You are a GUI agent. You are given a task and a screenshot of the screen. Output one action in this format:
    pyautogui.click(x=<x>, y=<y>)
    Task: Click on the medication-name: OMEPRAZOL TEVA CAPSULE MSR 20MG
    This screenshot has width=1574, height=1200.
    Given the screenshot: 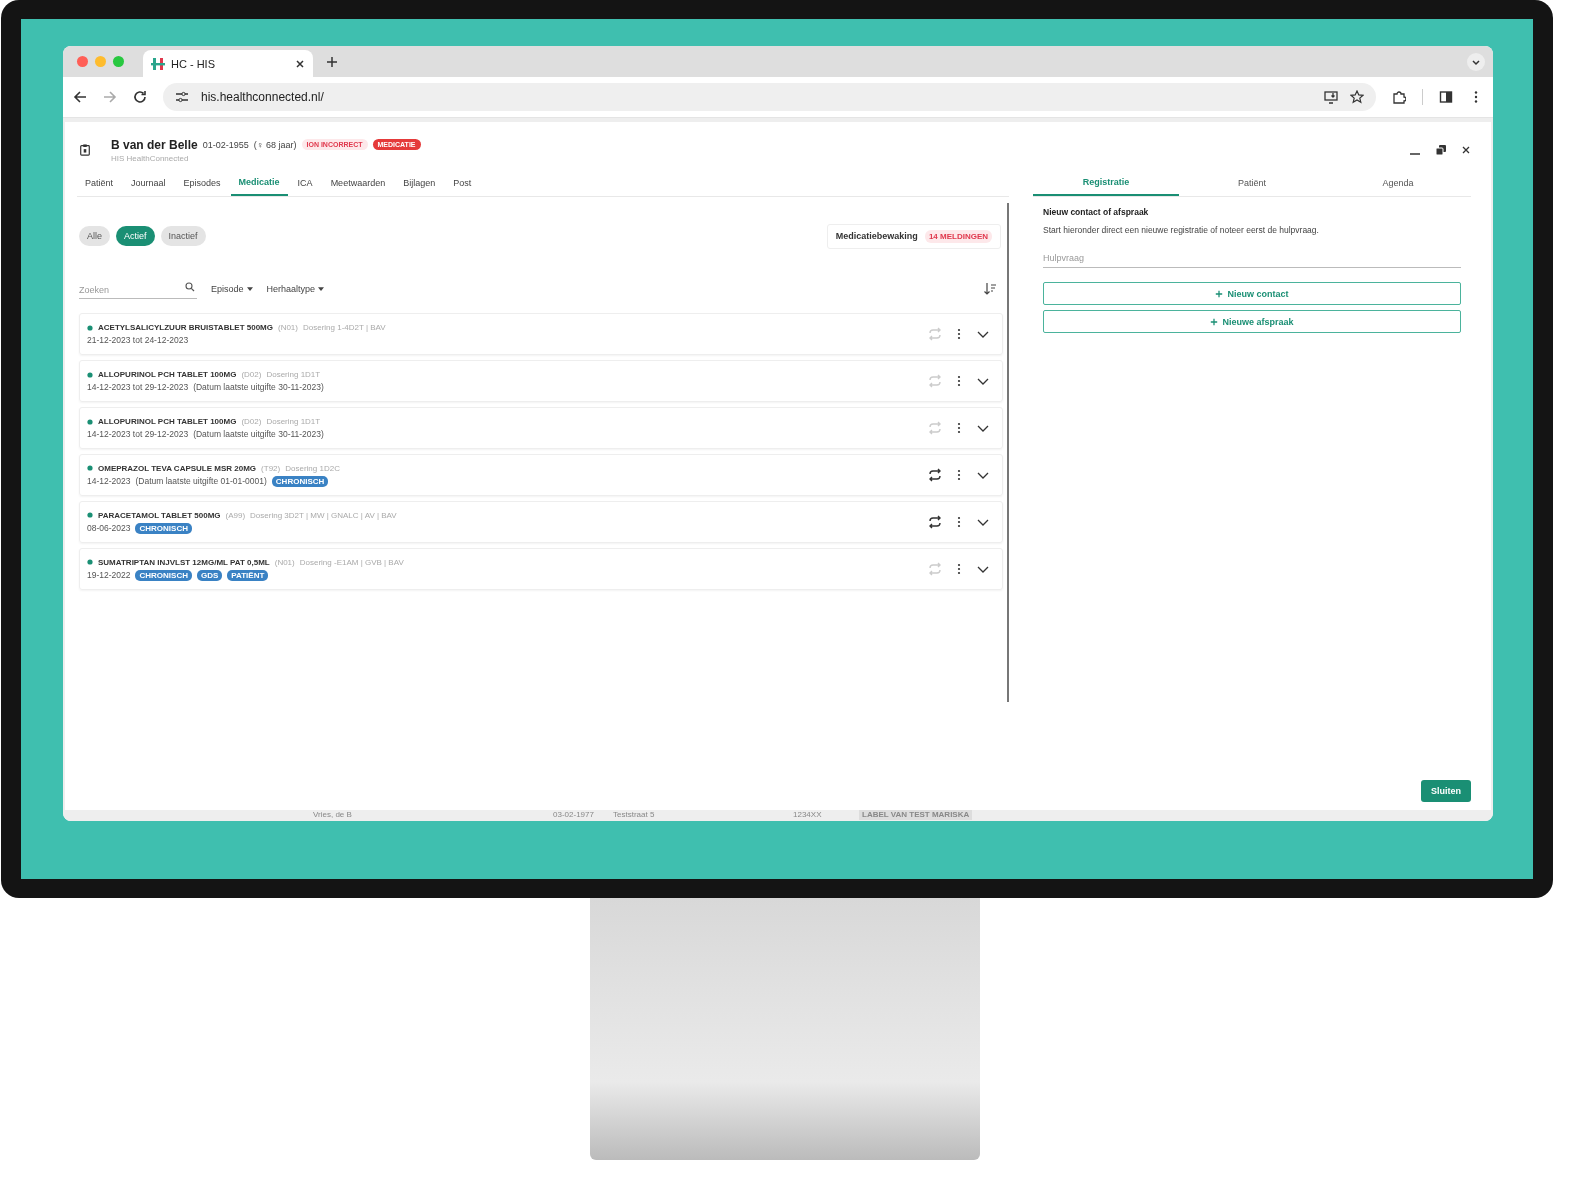 What is the action you would take?
    pyautogui.click(x=177, y=468)
    